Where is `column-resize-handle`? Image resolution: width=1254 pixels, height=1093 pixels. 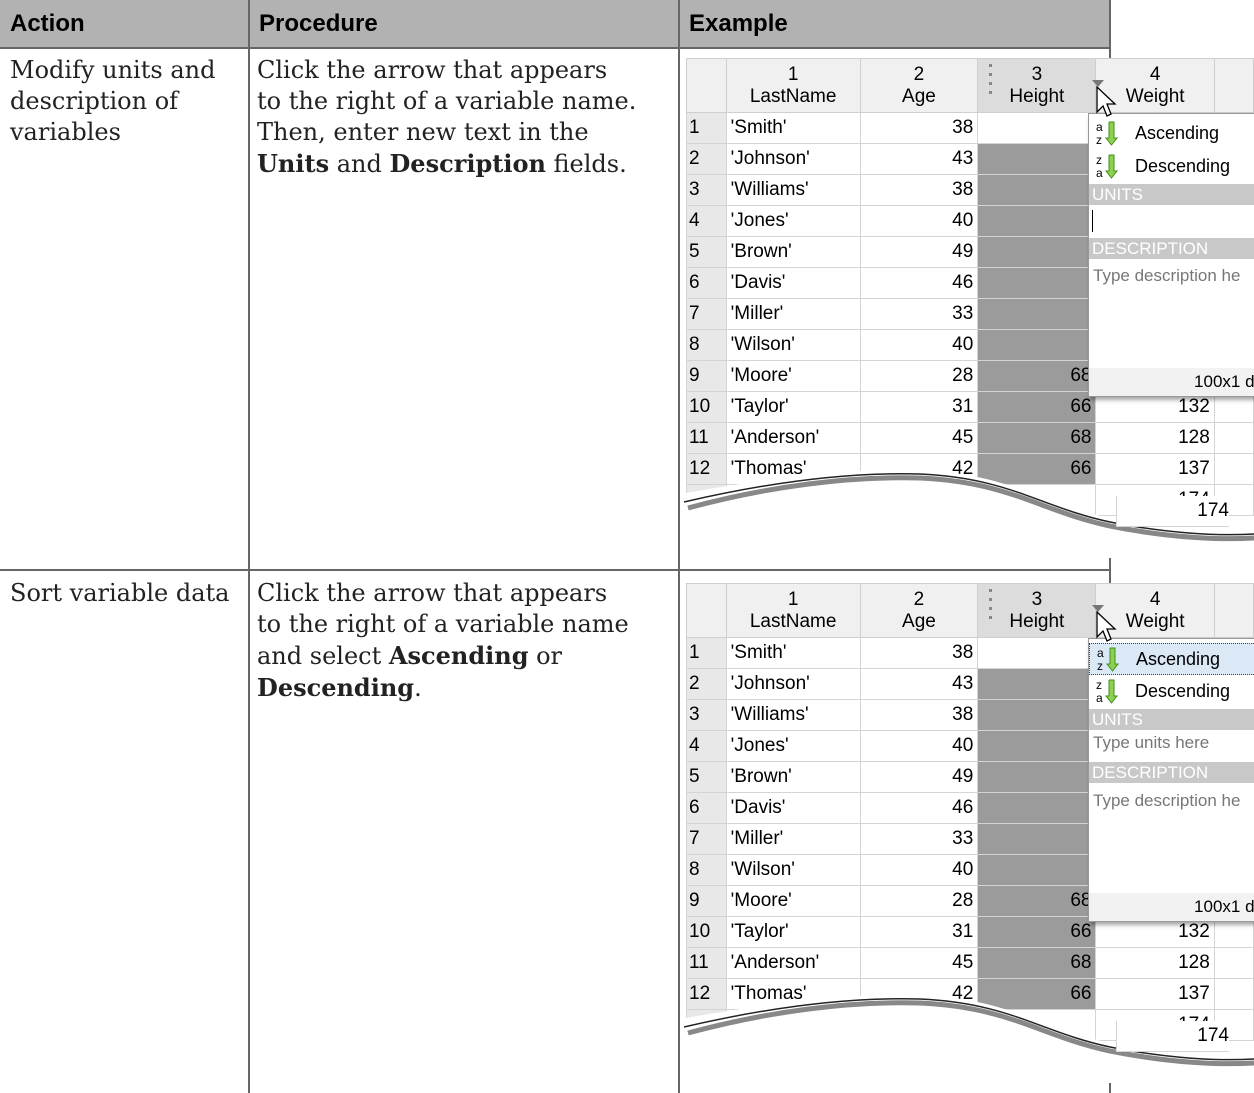 column-resize-handle is located at coordinates (990, 82).